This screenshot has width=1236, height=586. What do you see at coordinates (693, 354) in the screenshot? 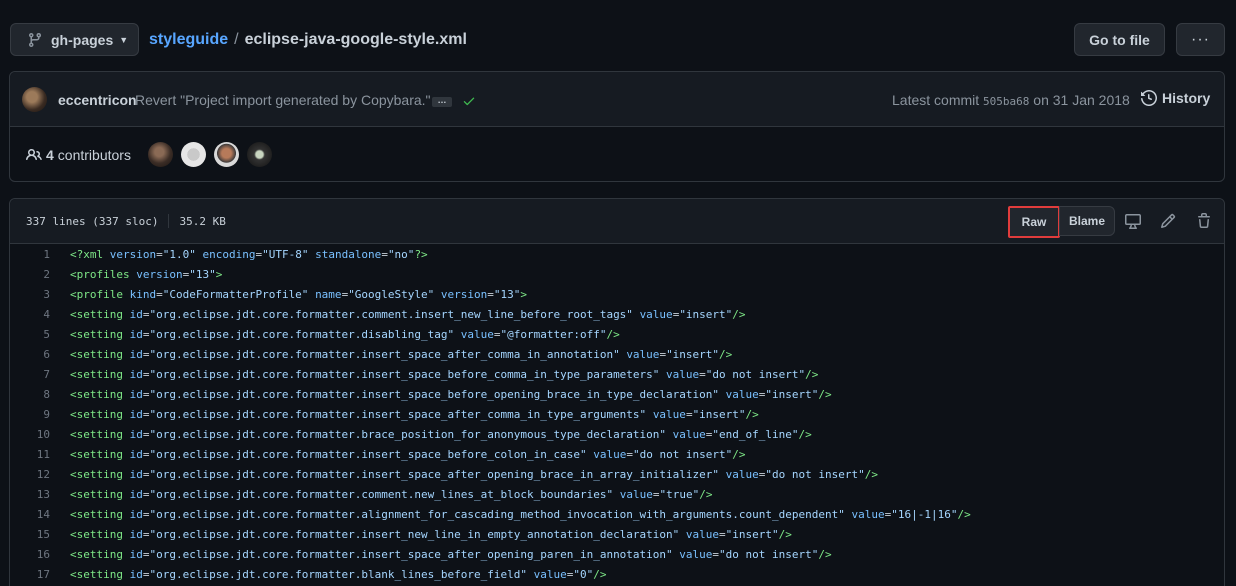
I see `code-token: "insert"` at bounding box center [693, 354].